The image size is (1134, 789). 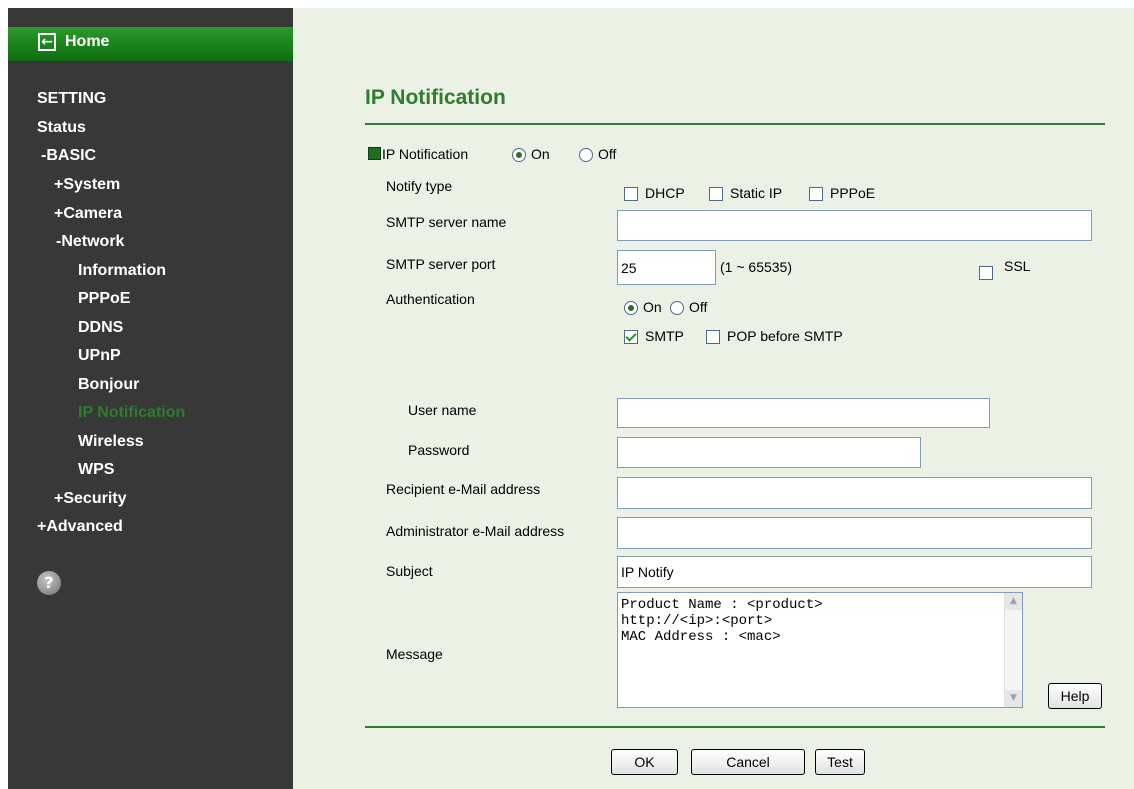 I want to click on notify-pppoe-checkbox, so click(x=816, y=194).